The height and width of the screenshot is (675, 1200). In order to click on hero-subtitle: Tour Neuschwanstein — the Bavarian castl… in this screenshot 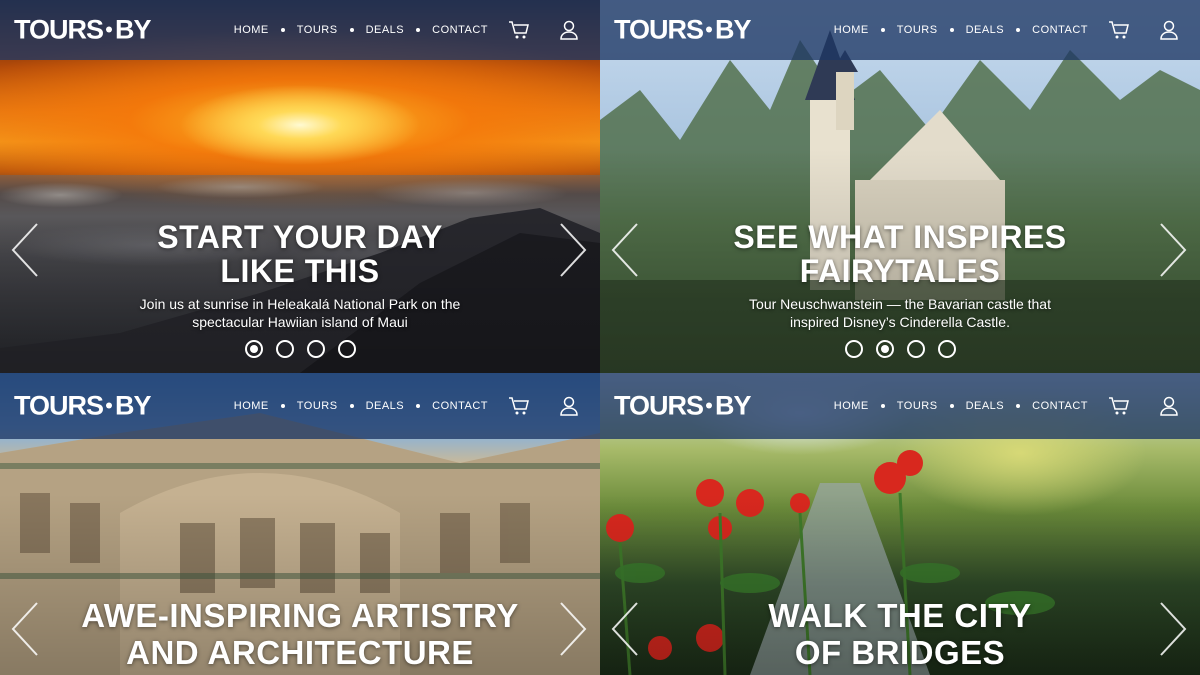, I will do `click(900, 313)`.